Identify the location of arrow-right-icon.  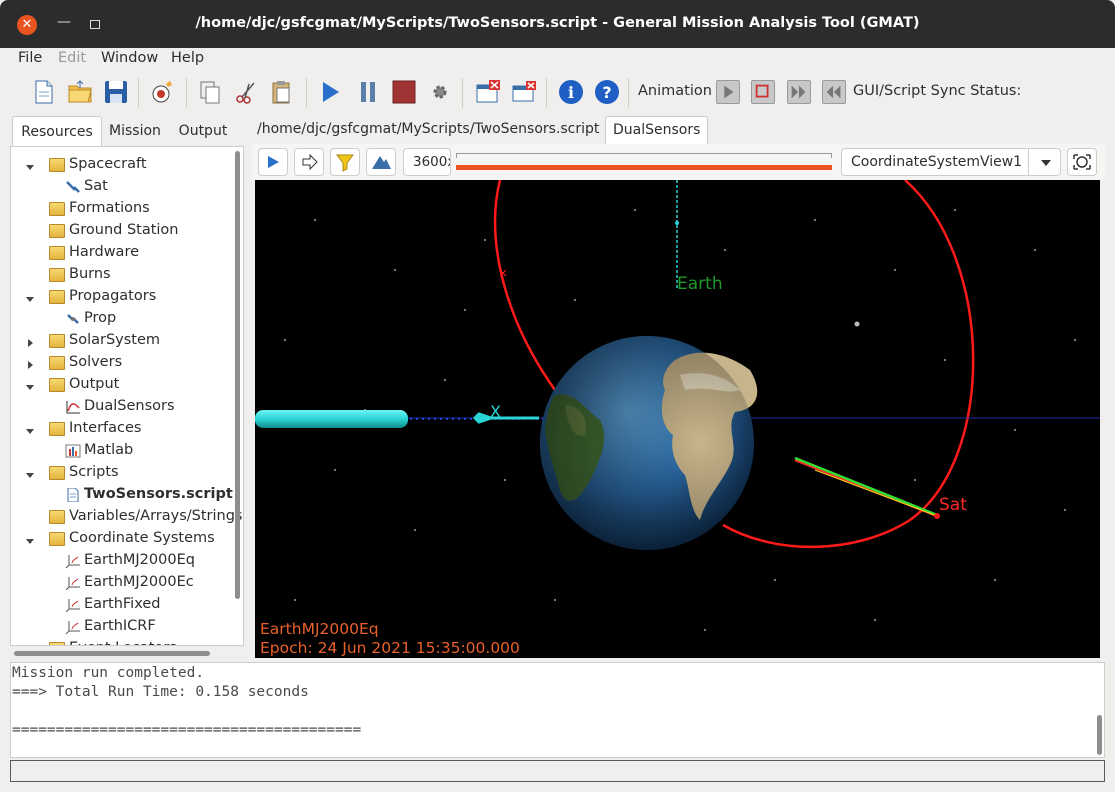
(310, 162).